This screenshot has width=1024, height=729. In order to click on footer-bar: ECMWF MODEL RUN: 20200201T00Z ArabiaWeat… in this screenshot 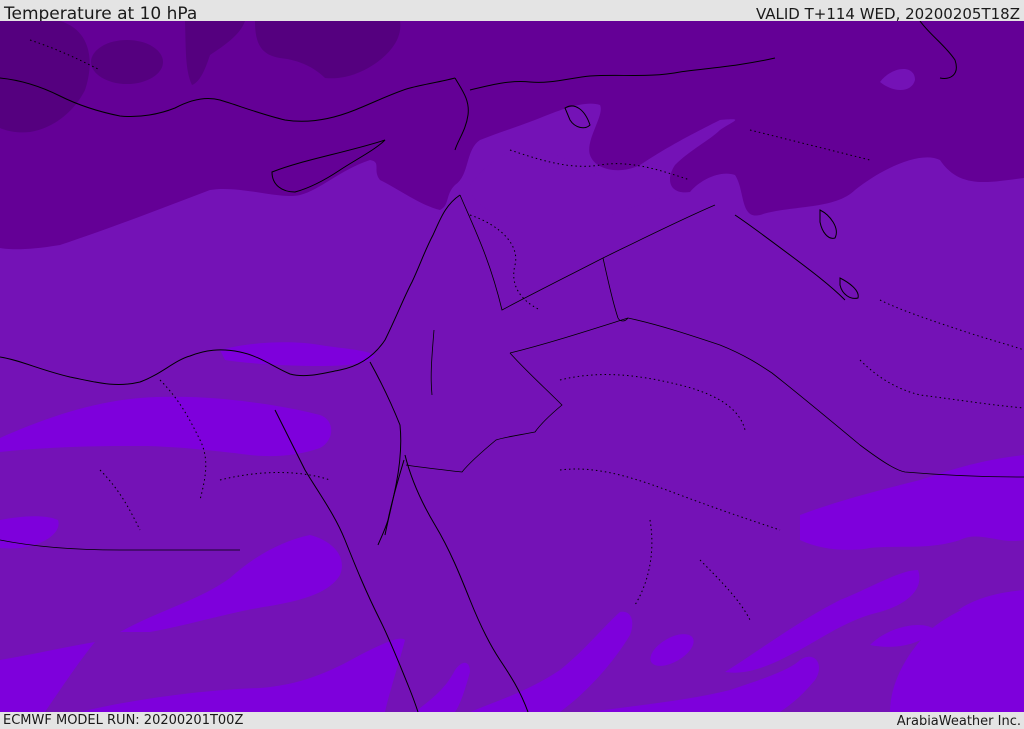, I will do `click(512, 720)`.